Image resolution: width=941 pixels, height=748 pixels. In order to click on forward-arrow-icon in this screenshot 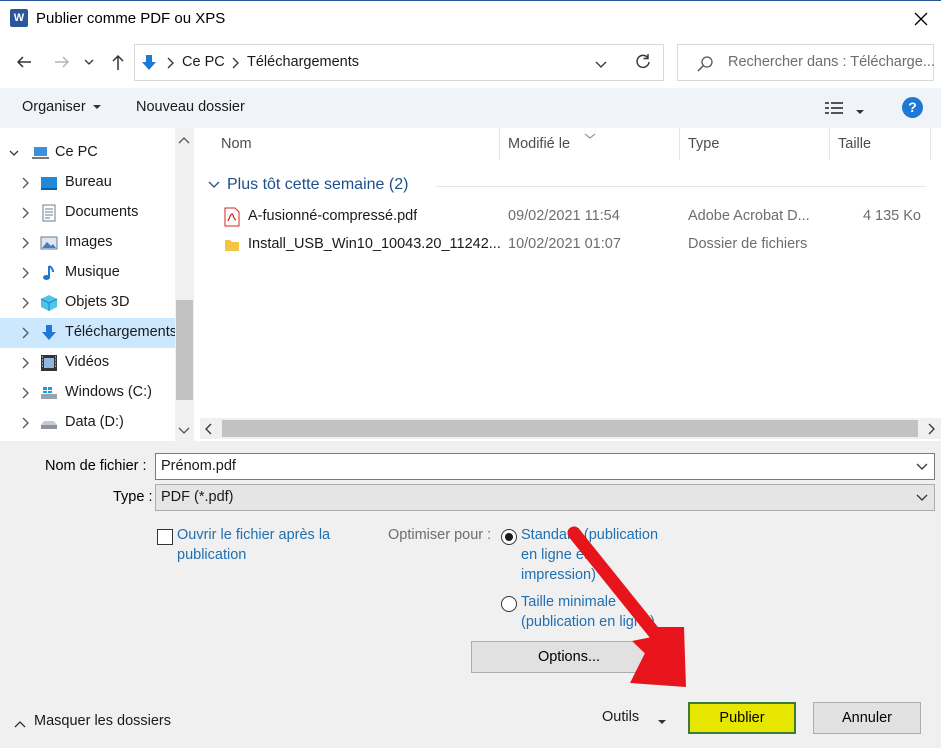, I will do `click(62, 62)`.